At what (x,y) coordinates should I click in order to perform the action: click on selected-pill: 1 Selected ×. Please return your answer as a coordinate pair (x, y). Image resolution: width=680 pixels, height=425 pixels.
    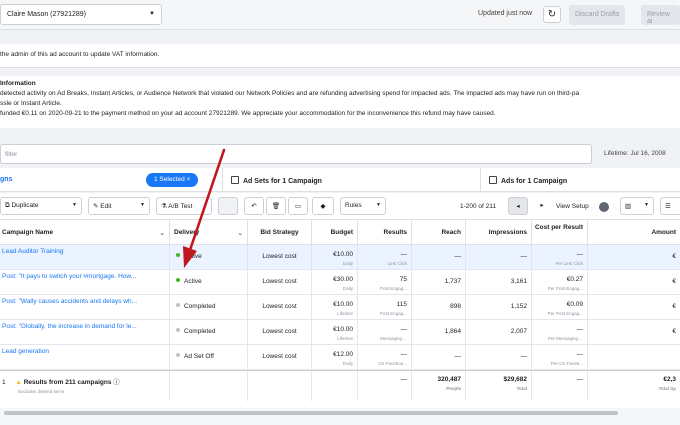
    Looking at the image, I should click on (172, 180).